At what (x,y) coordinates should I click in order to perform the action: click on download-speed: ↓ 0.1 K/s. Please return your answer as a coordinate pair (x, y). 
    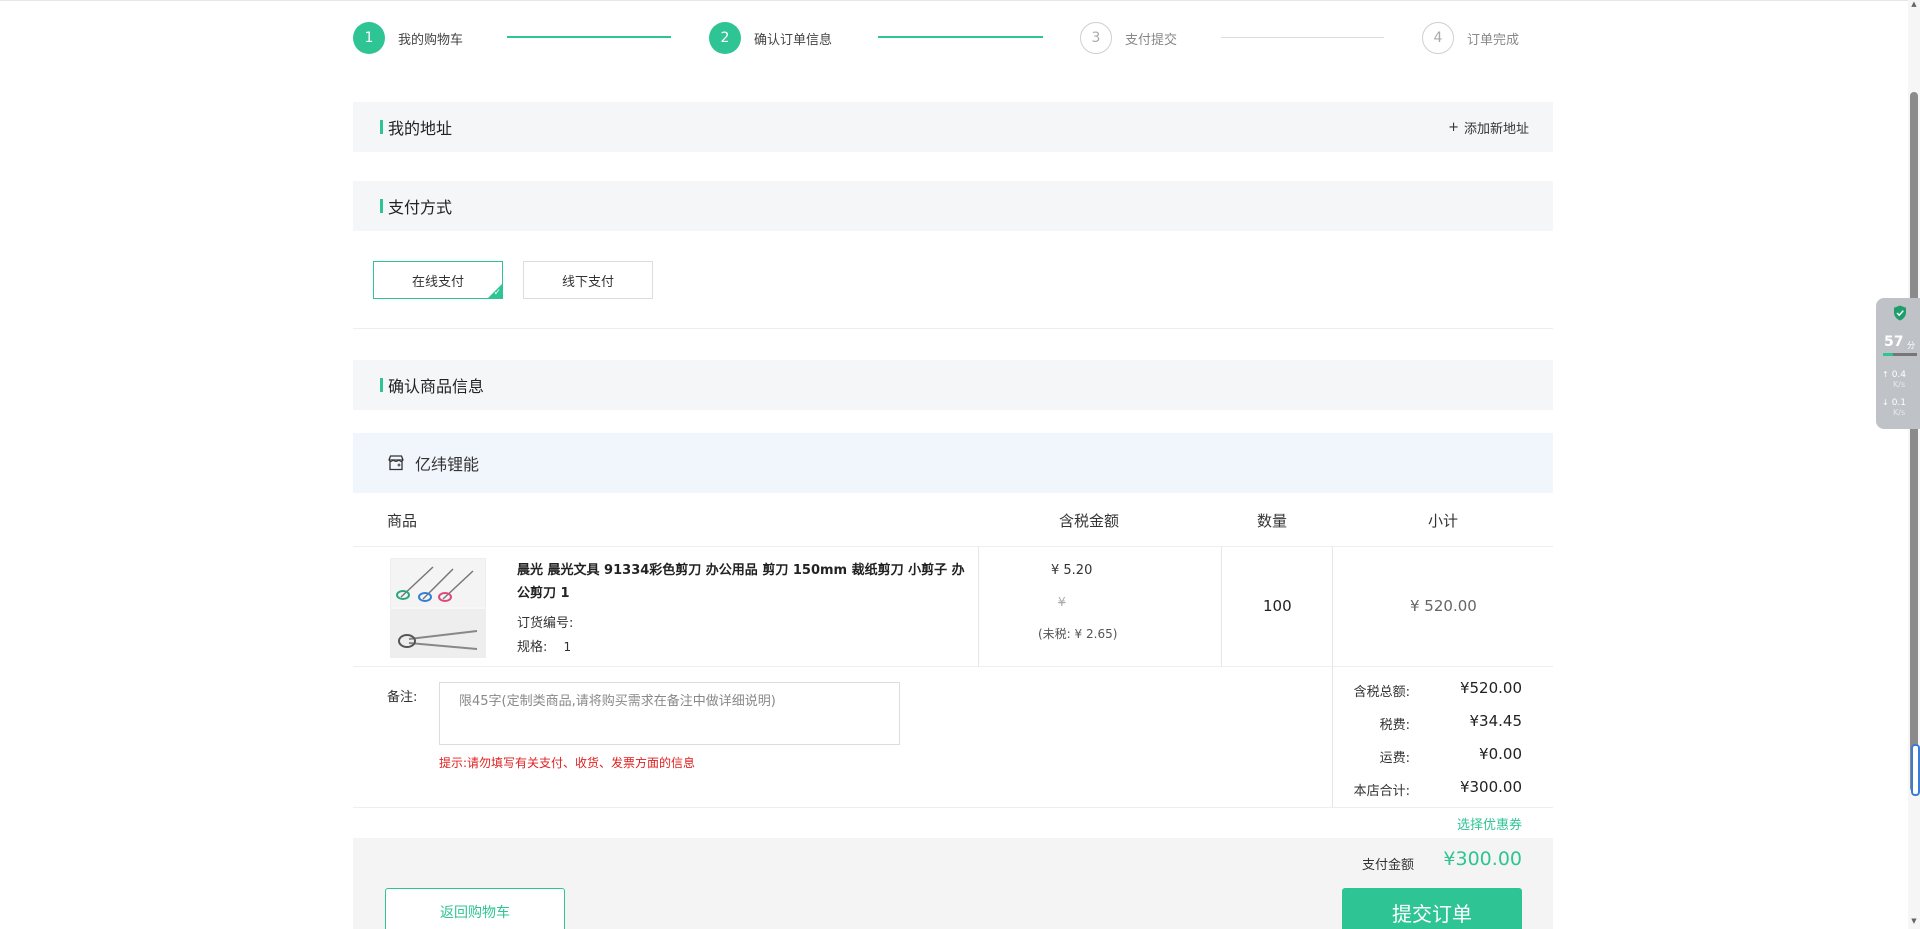
    Looking at the image, I should click on (1894, 408).